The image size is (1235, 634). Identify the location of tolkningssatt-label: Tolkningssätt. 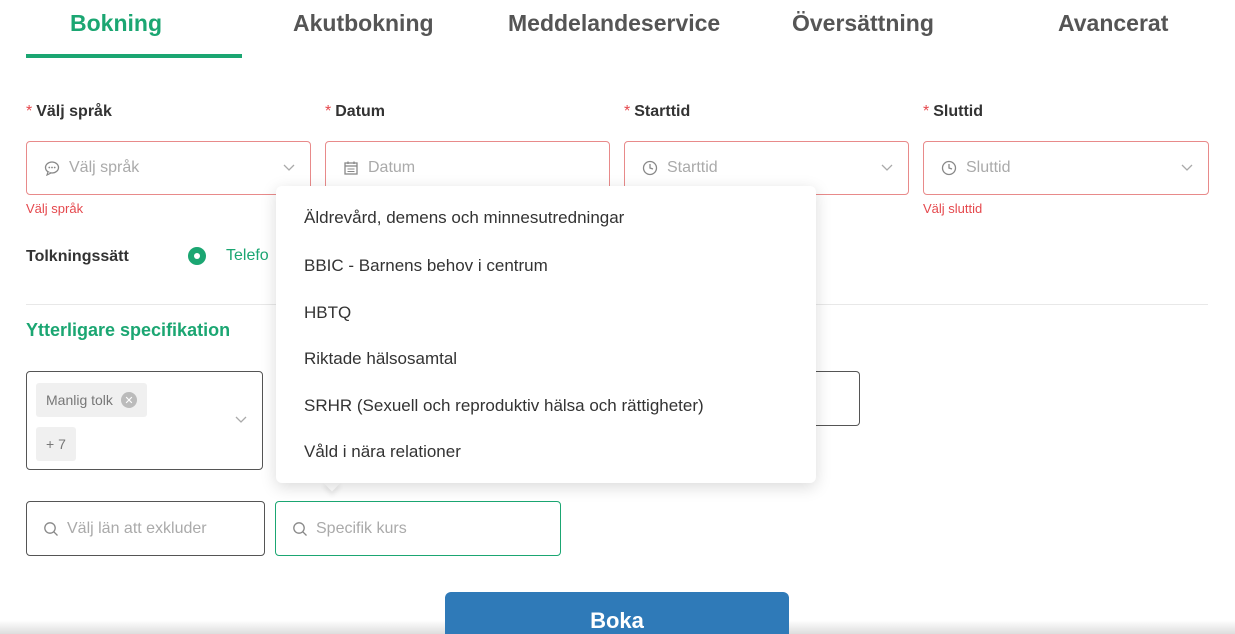
(77, 256).